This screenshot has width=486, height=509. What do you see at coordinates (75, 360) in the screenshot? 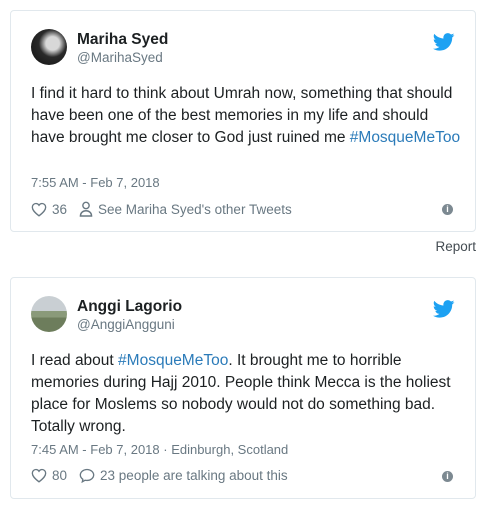
I see `tweet-text-part: I read about` at bounding box center [75, 360].